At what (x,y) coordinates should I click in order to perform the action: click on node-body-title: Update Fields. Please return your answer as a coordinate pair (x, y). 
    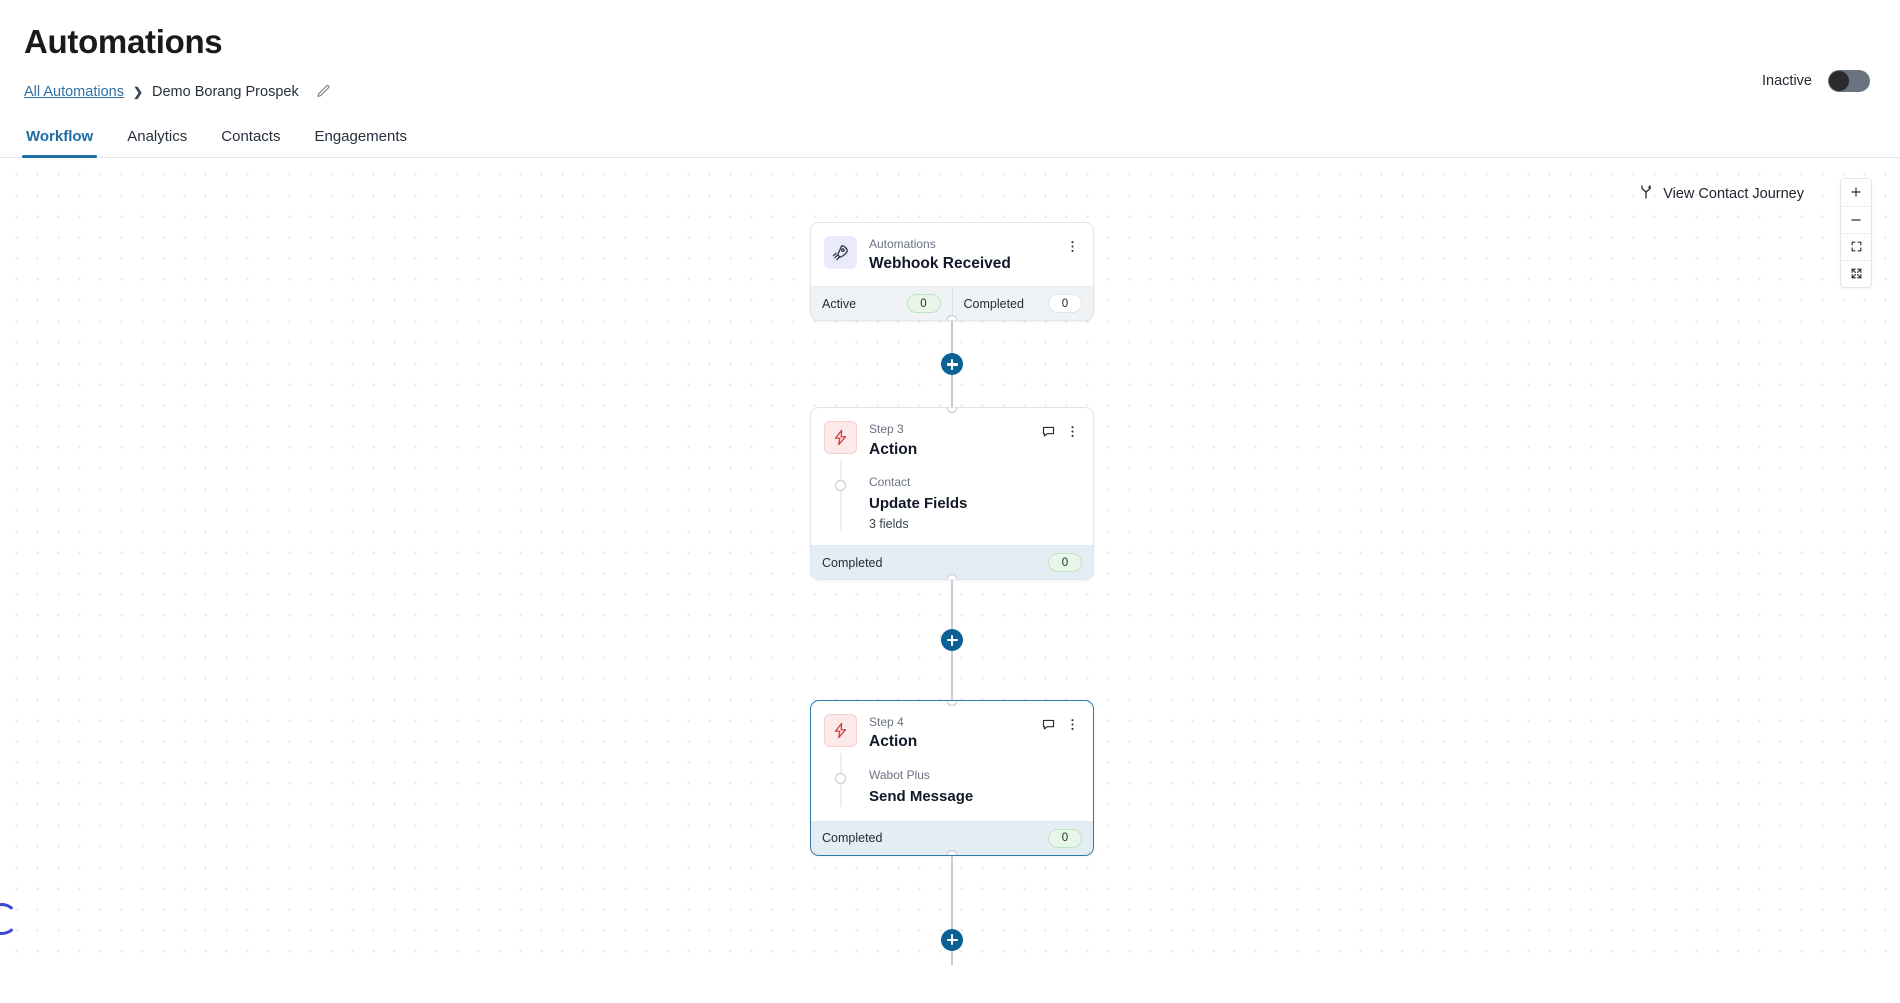
    Looking at the image, I should click on (918, 504).